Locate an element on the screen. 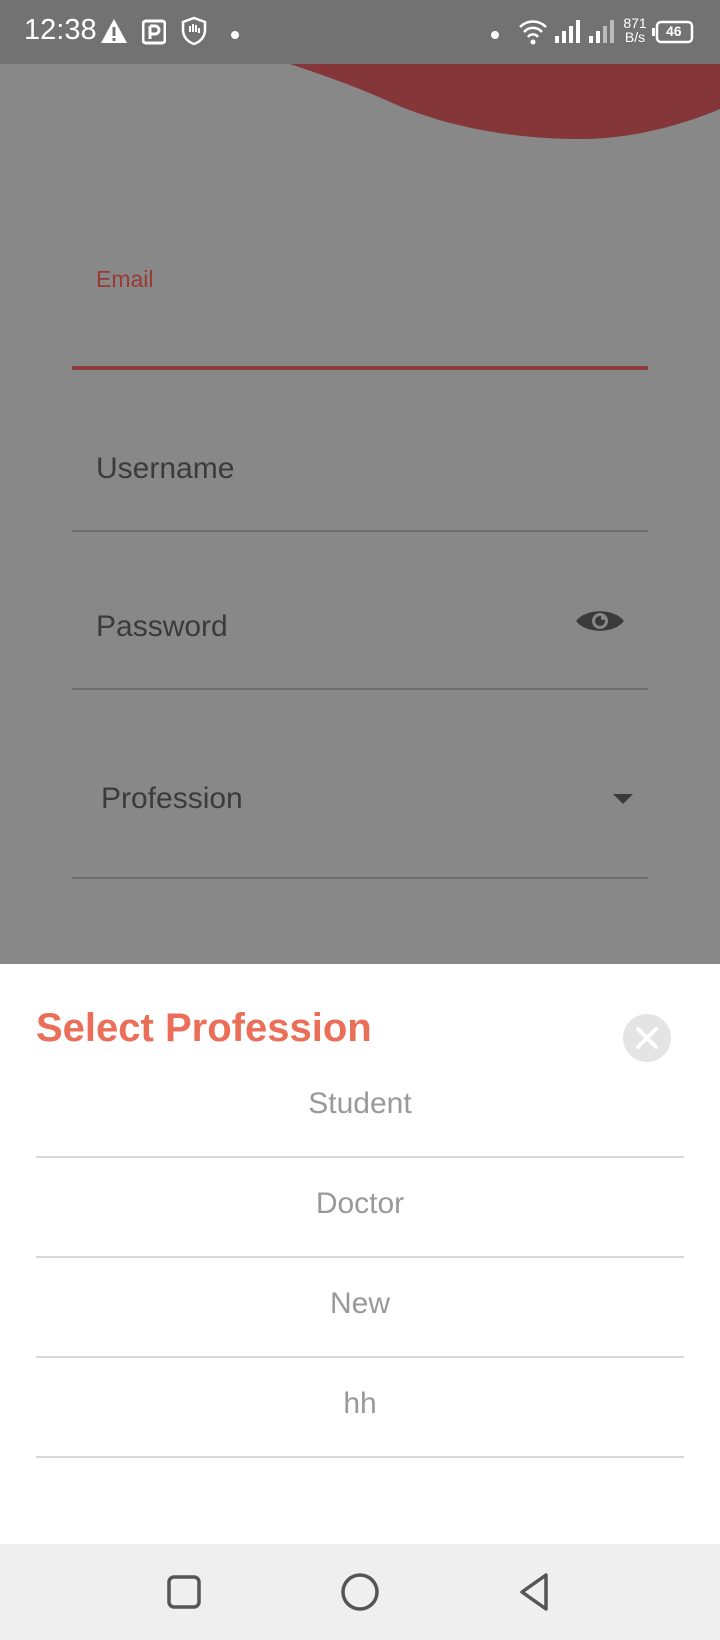  profession-underline is located at coordinates (360, 878).